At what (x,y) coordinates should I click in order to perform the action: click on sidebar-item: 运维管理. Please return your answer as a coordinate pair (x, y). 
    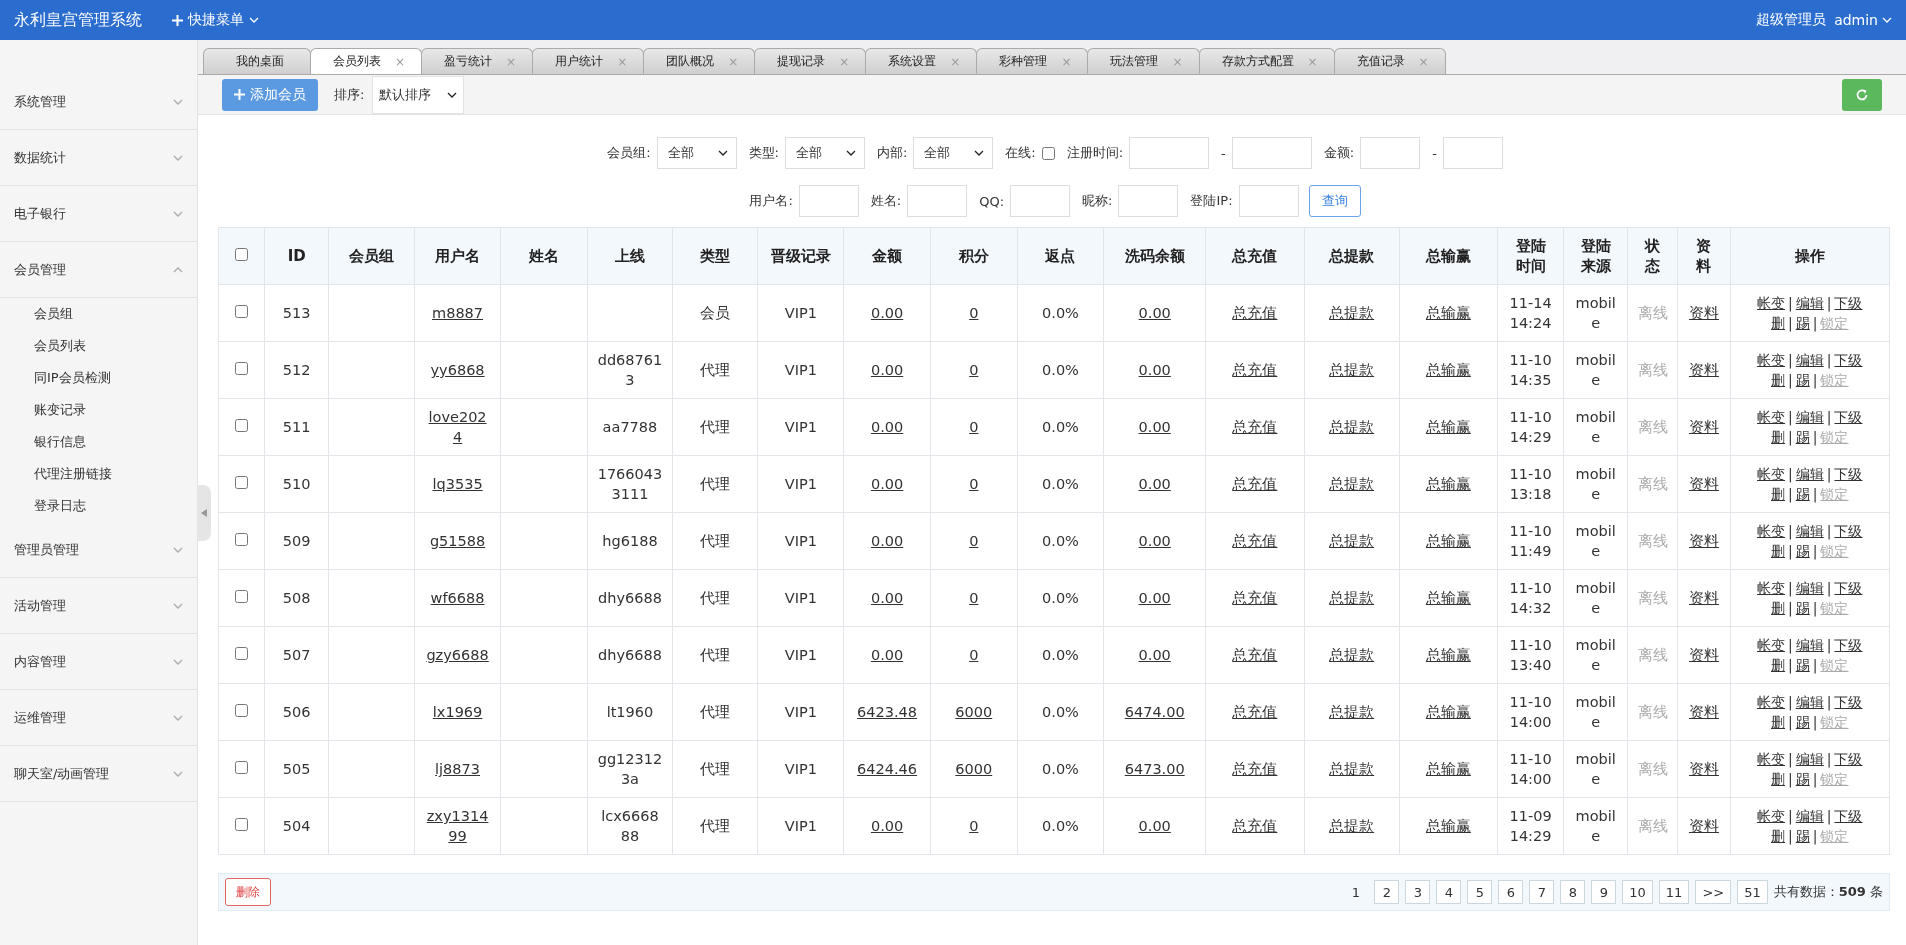
    Looking at the image, I should click on (98, 718).